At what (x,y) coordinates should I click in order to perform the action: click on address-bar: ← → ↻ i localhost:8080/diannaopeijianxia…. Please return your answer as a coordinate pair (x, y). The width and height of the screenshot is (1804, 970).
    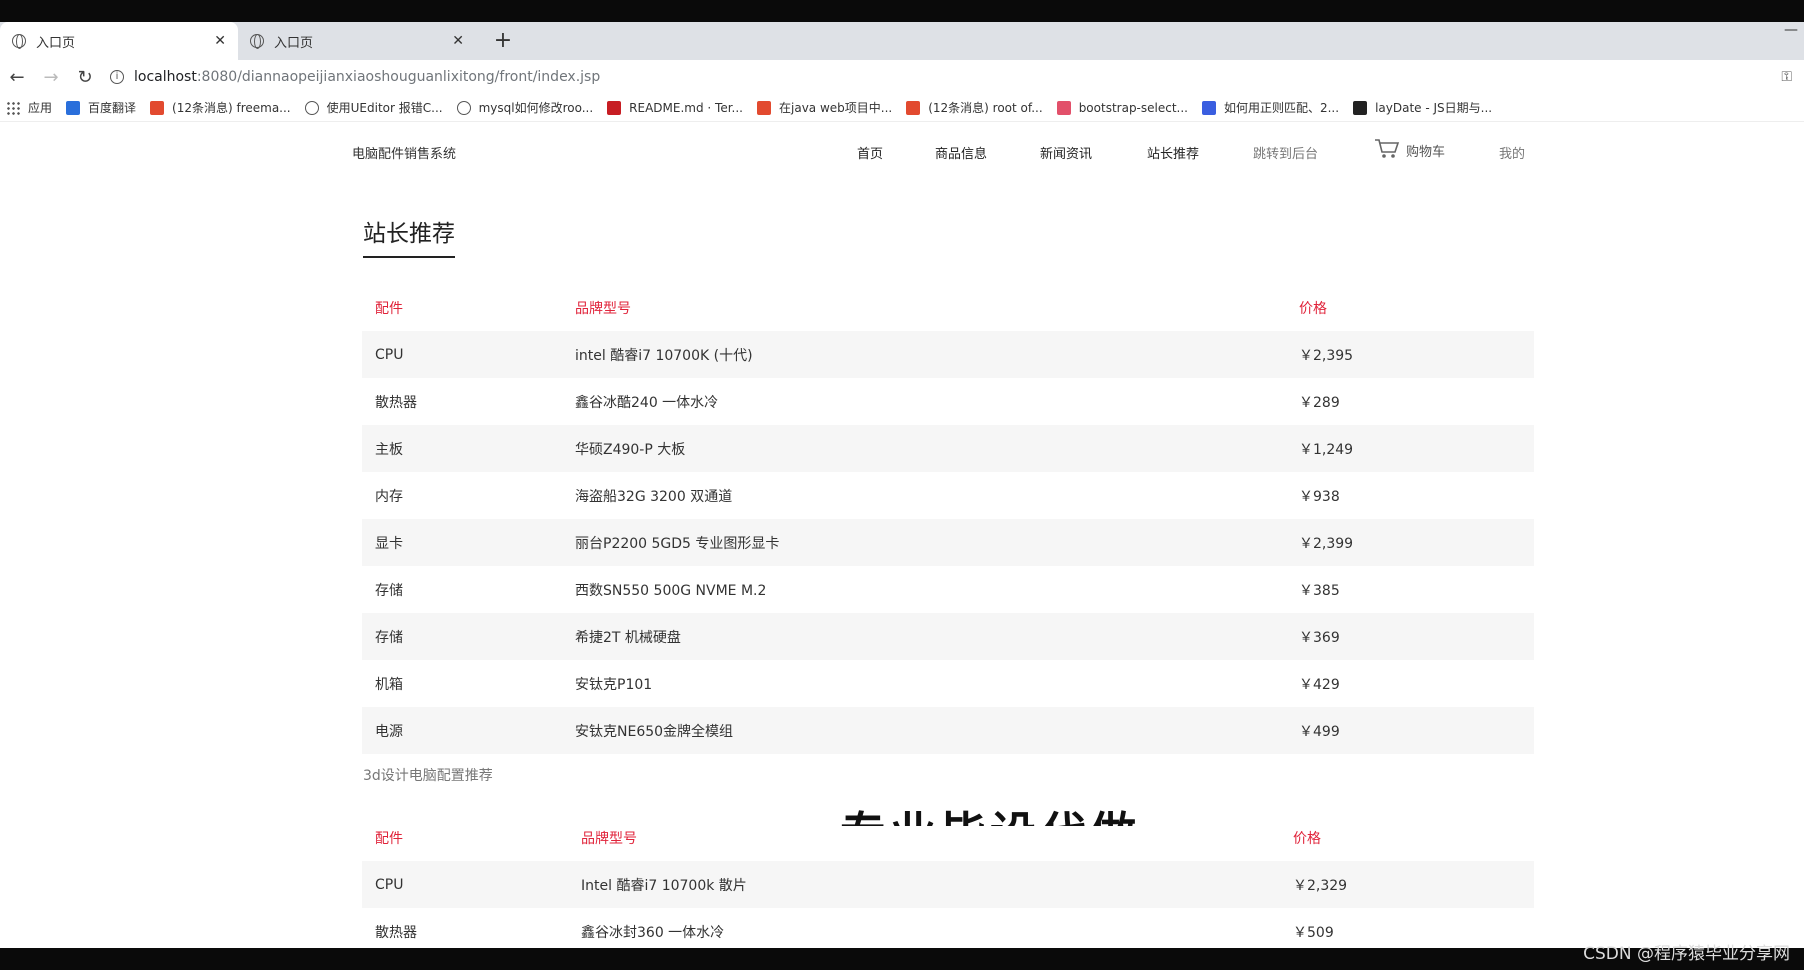
    Looking at the image, I should click on (902, 77).